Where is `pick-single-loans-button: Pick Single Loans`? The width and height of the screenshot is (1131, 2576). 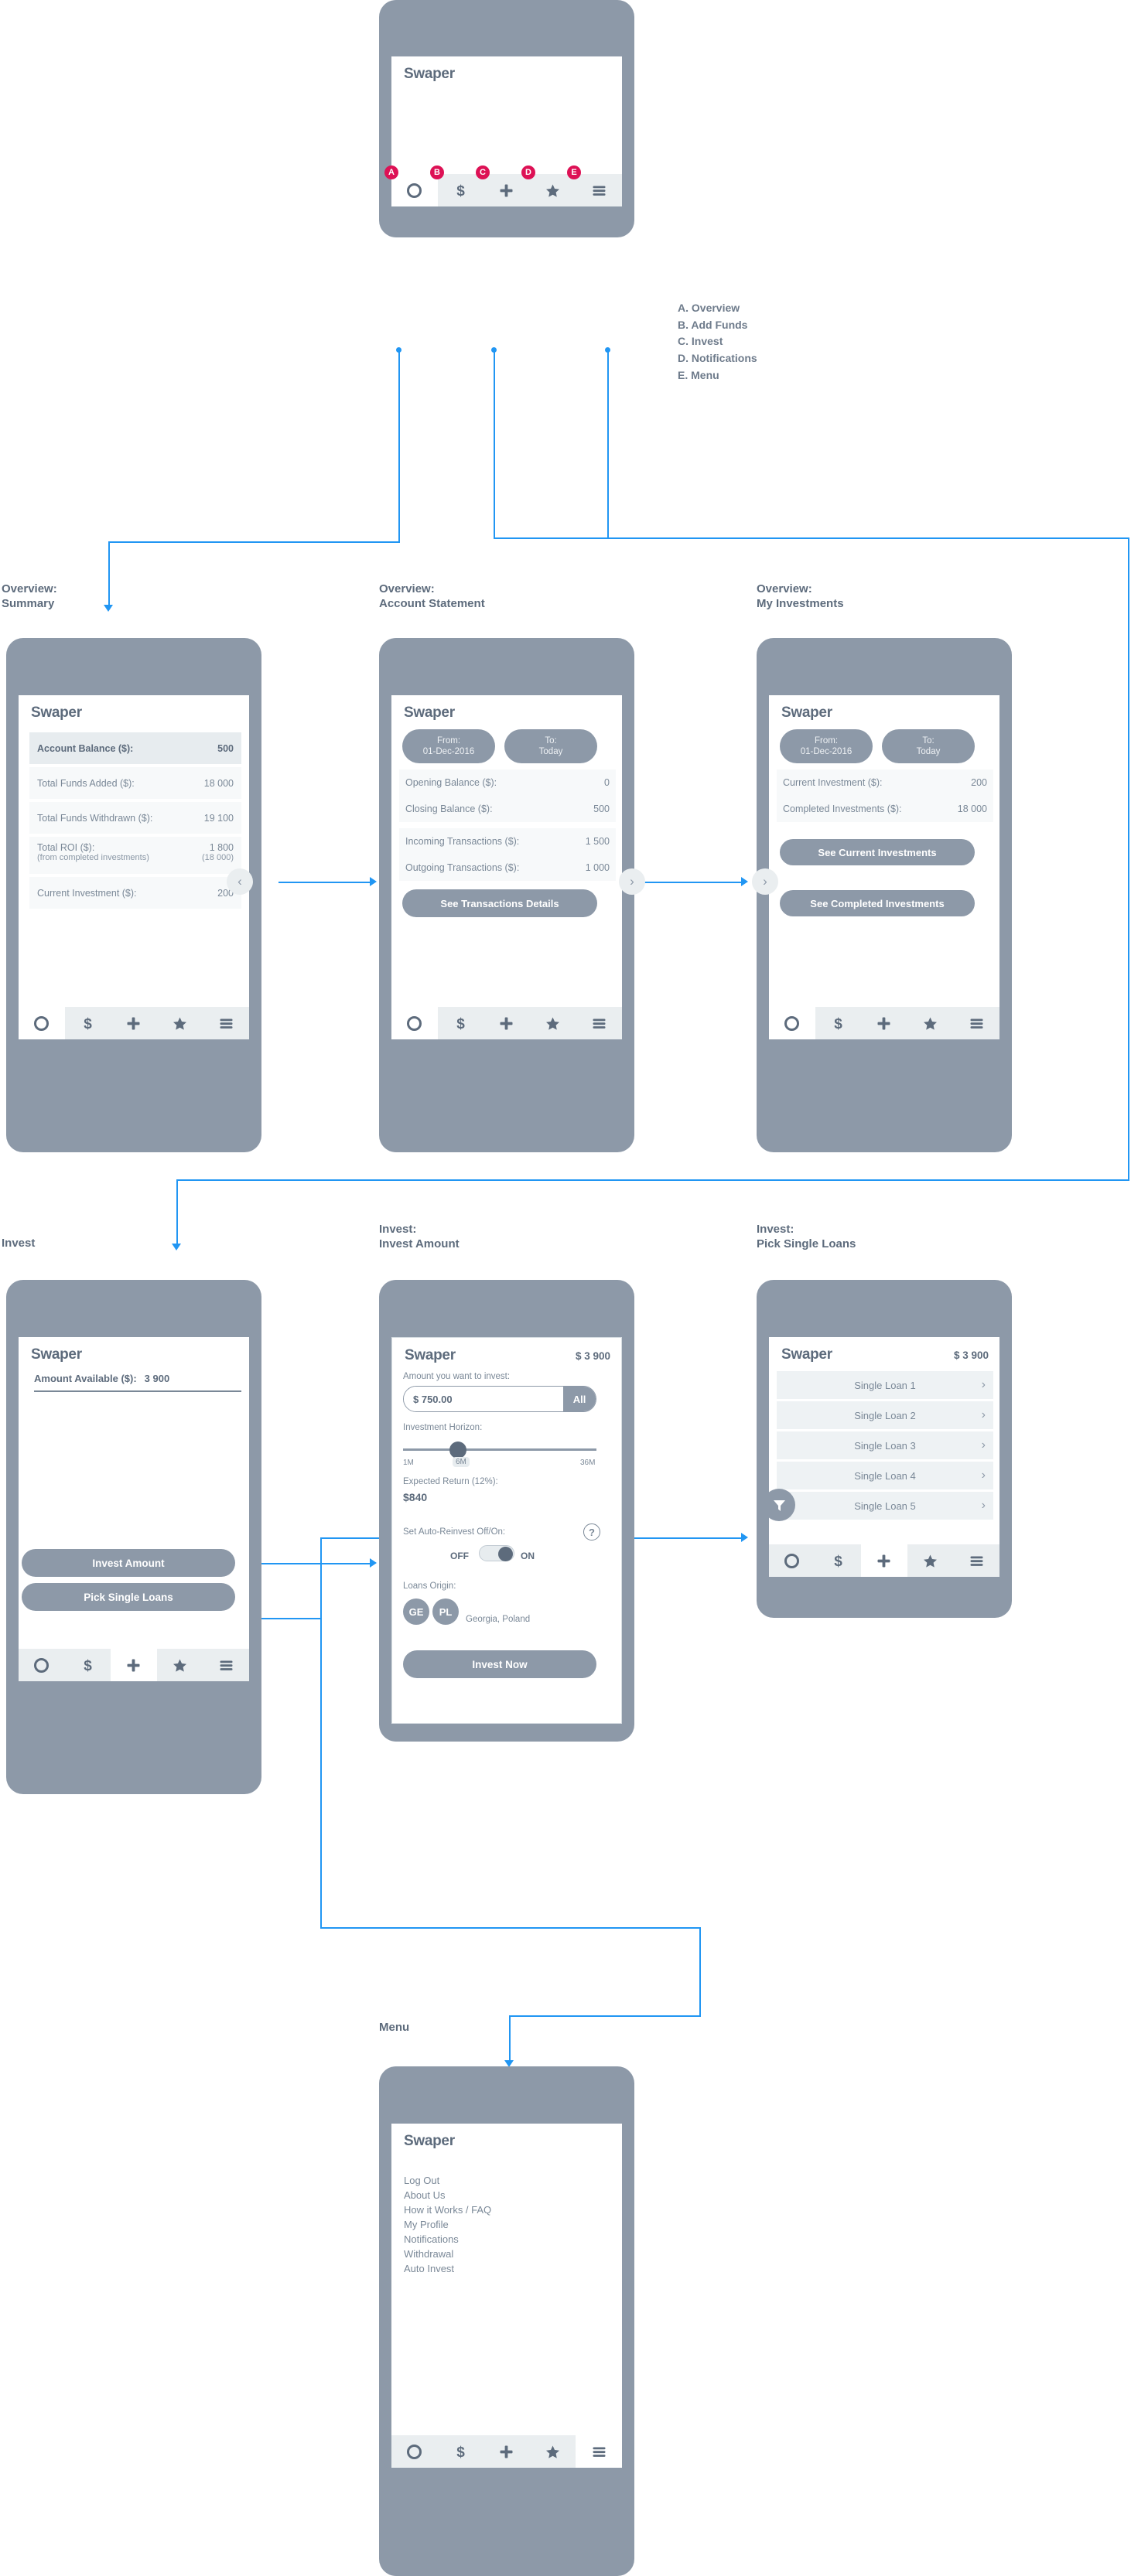 pick-single-loans-button: Pick Single Loans is located at coordinates (128, 1597).